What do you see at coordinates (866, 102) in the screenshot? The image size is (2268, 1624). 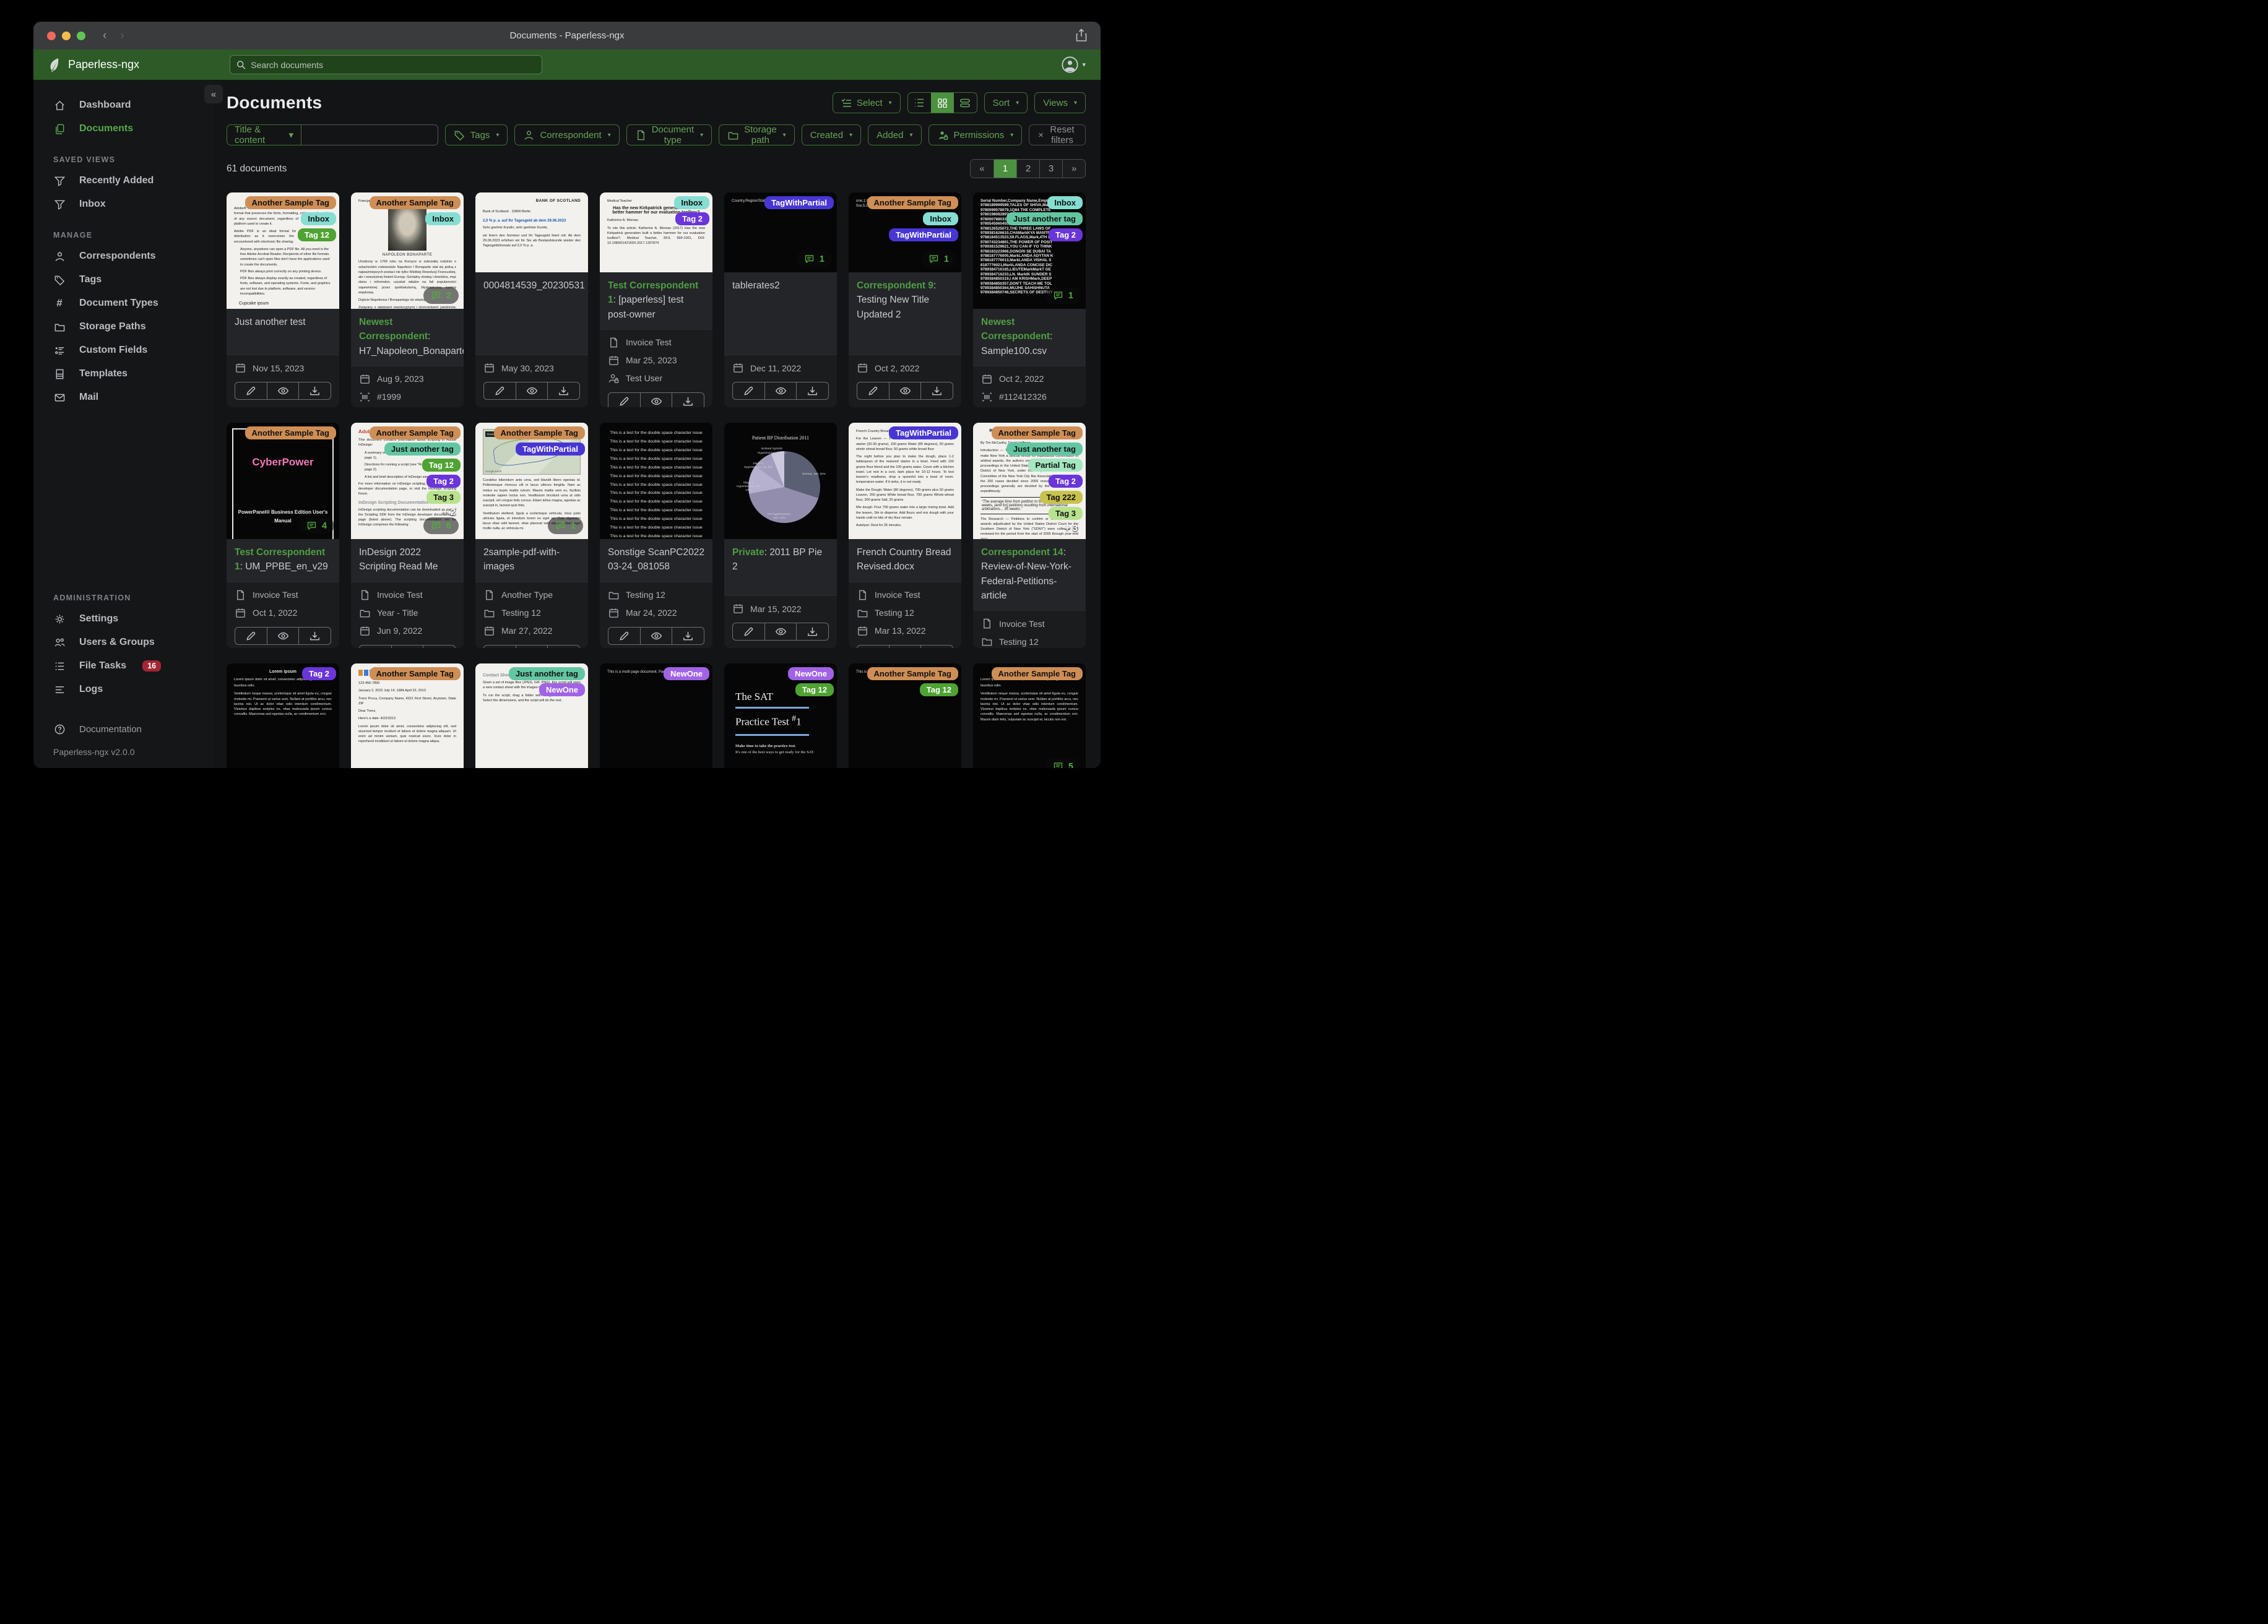 I see `select-button: Select ▾` at bounding box center [866, 102].